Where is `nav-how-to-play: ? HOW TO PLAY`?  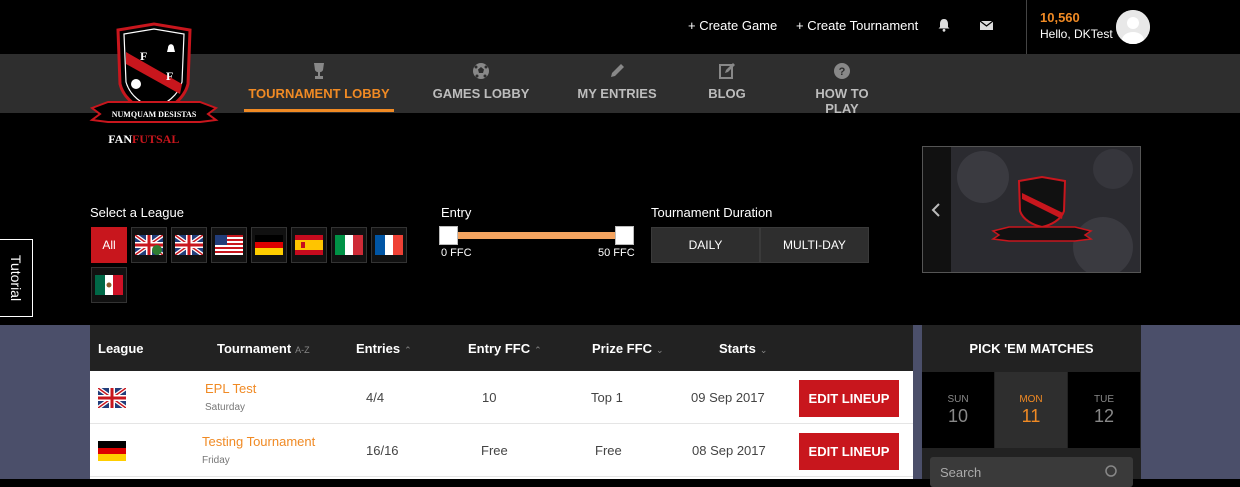
nav-how-to-play: ? HOW TO PLAY is located at coordinates (842, 89).